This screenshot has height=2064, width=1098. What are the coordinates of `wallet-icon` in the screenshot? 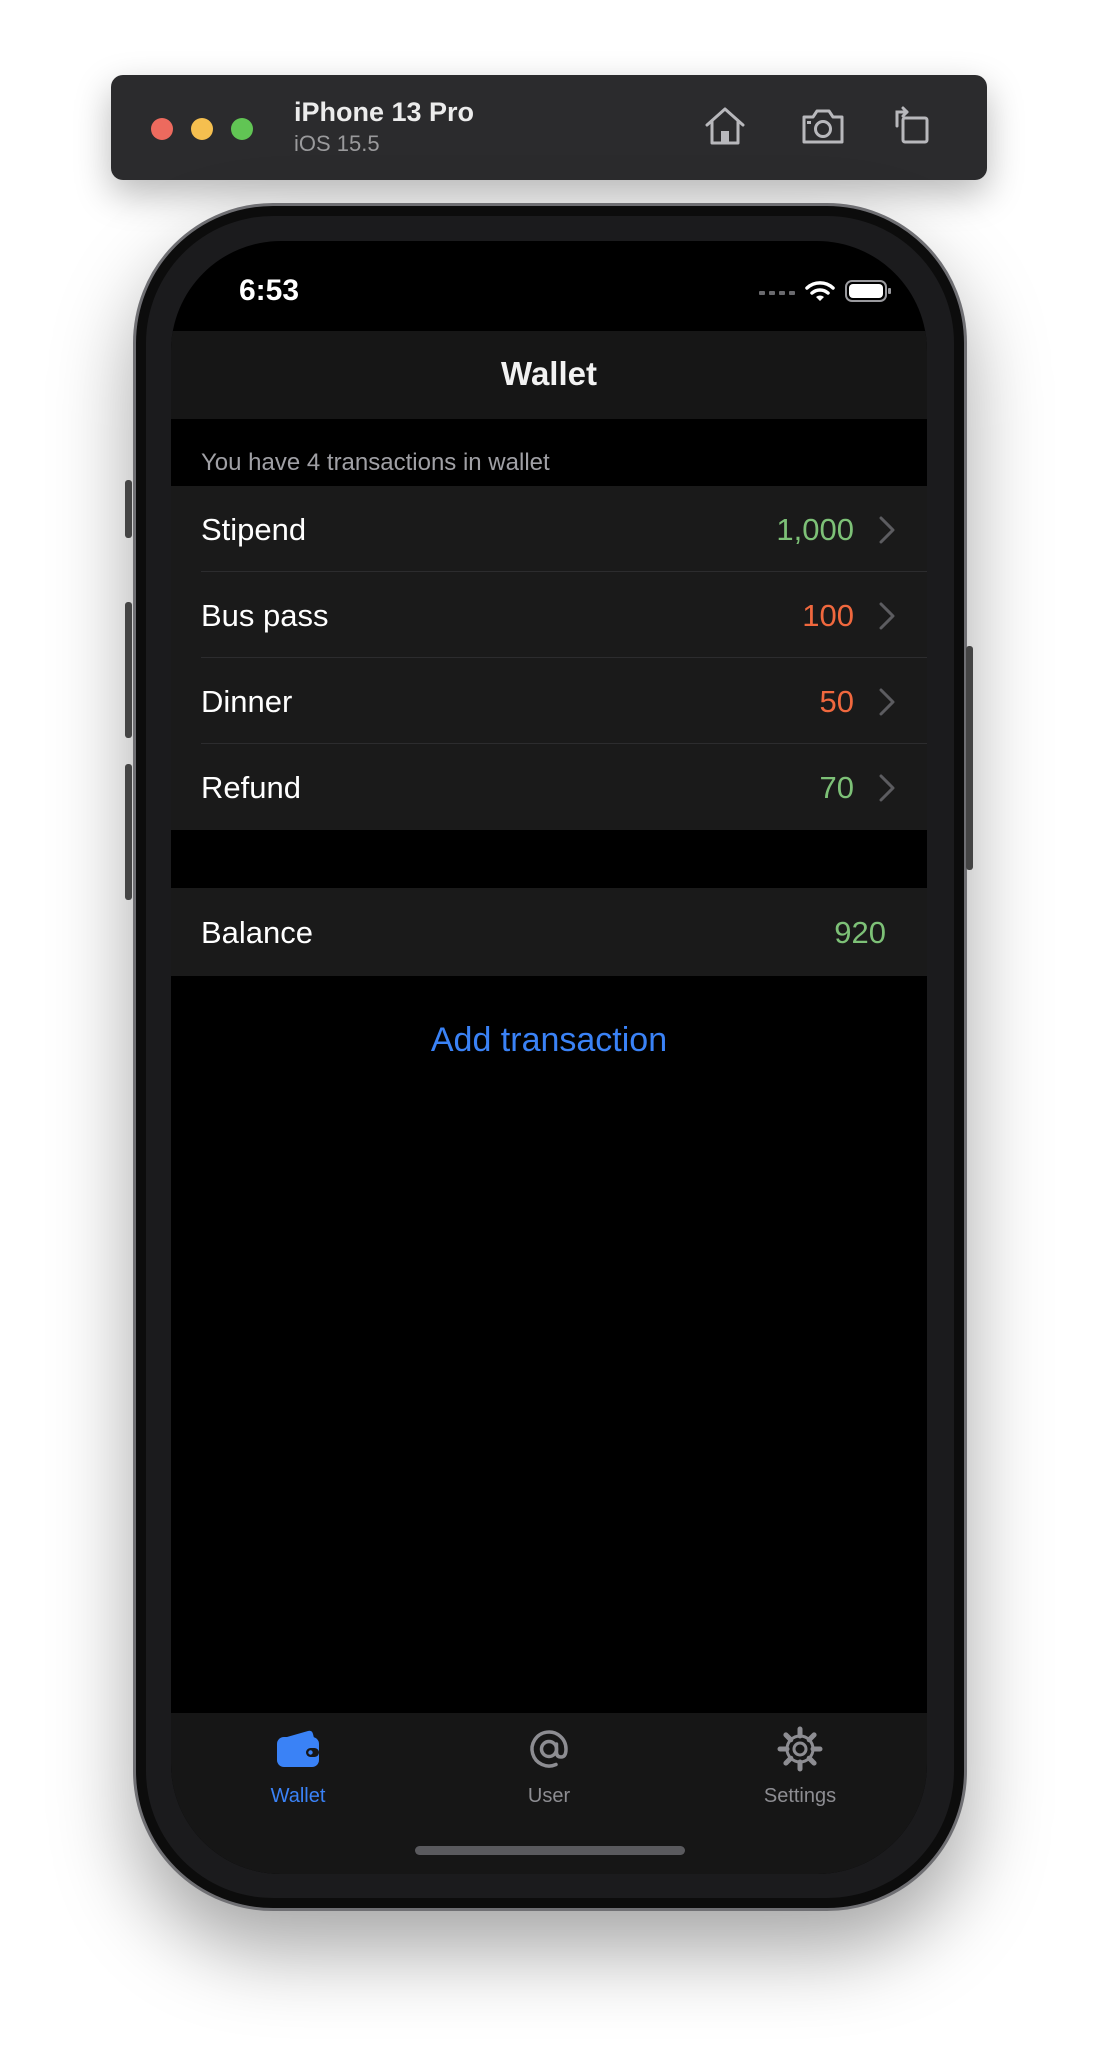 It's located at (298, 1748).